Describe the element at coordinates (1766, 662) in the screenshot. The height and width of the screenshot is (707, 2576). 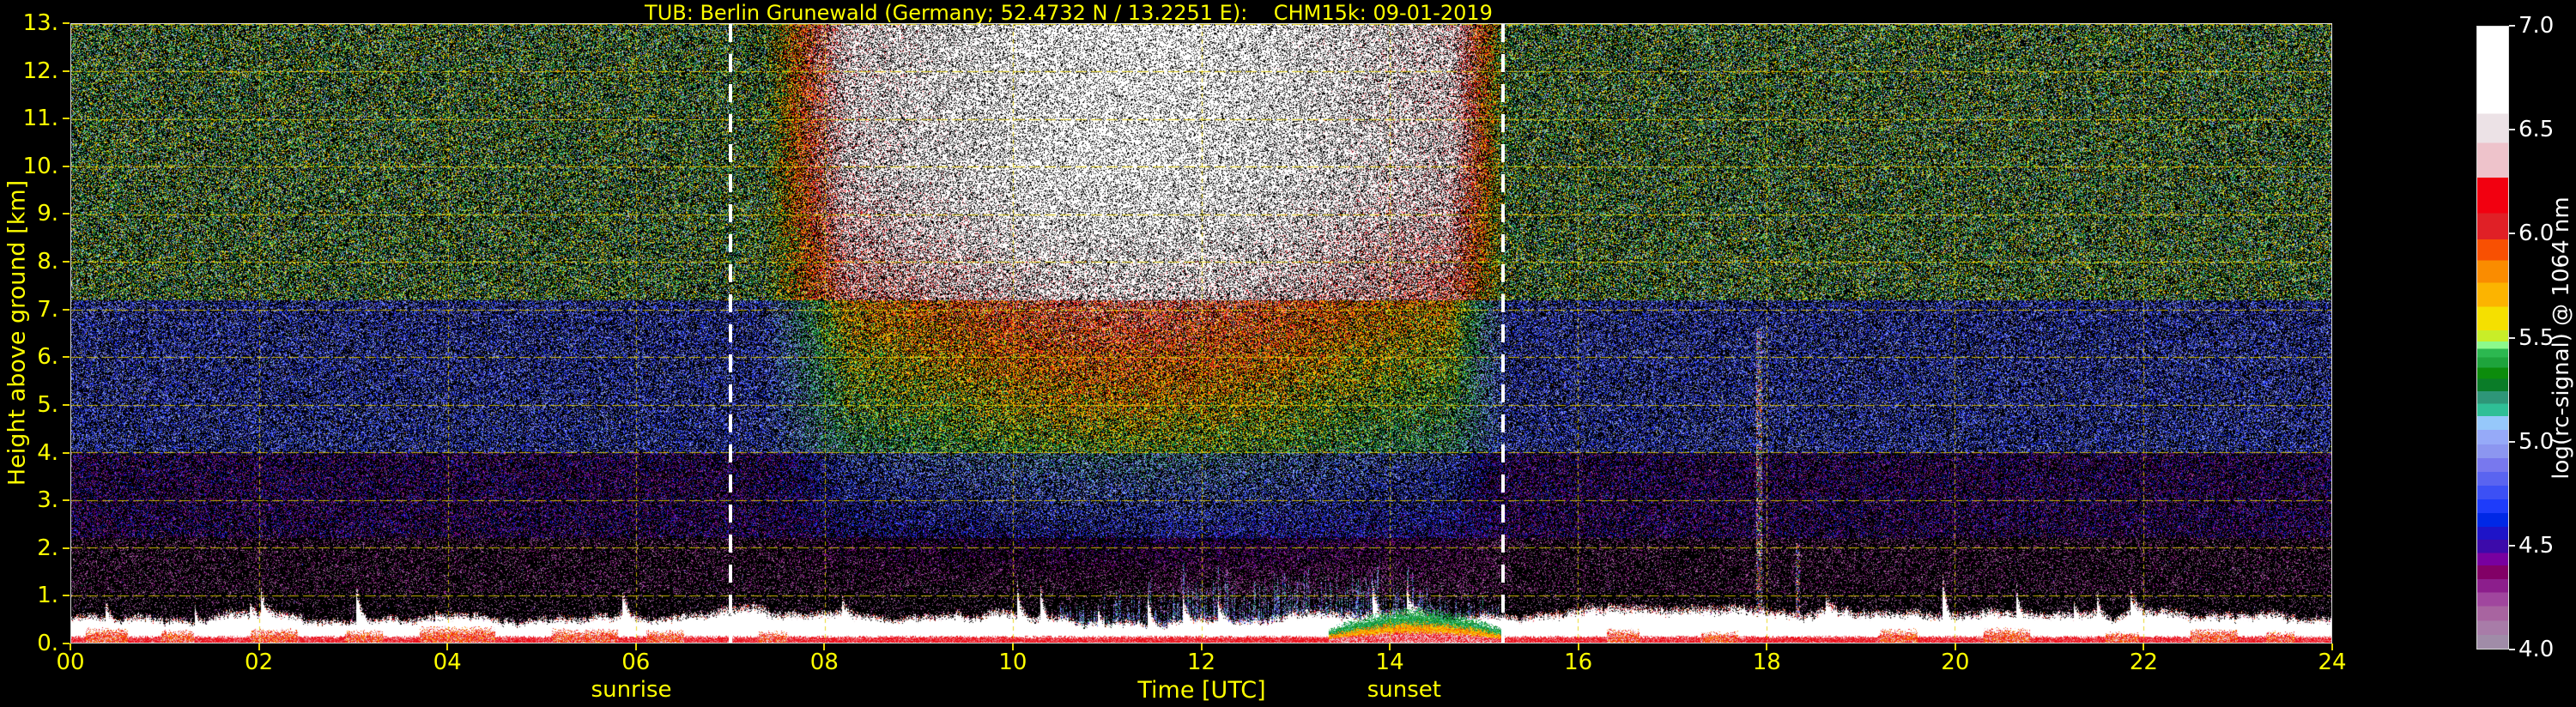
I see `x-tick-label: 18` at that location.